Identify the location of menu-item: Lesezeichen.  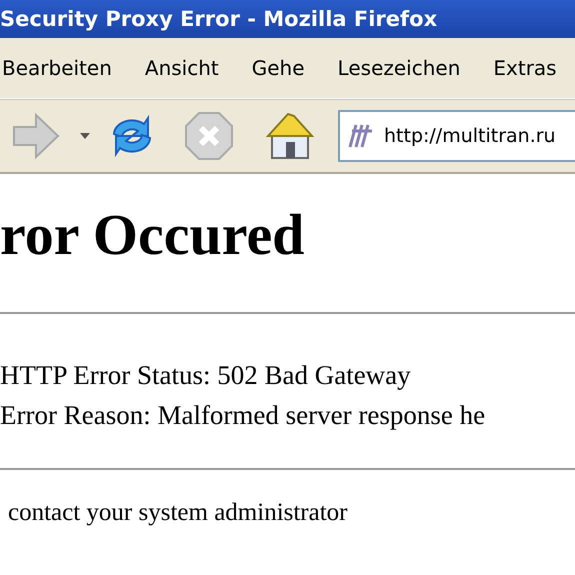
(399, 68).